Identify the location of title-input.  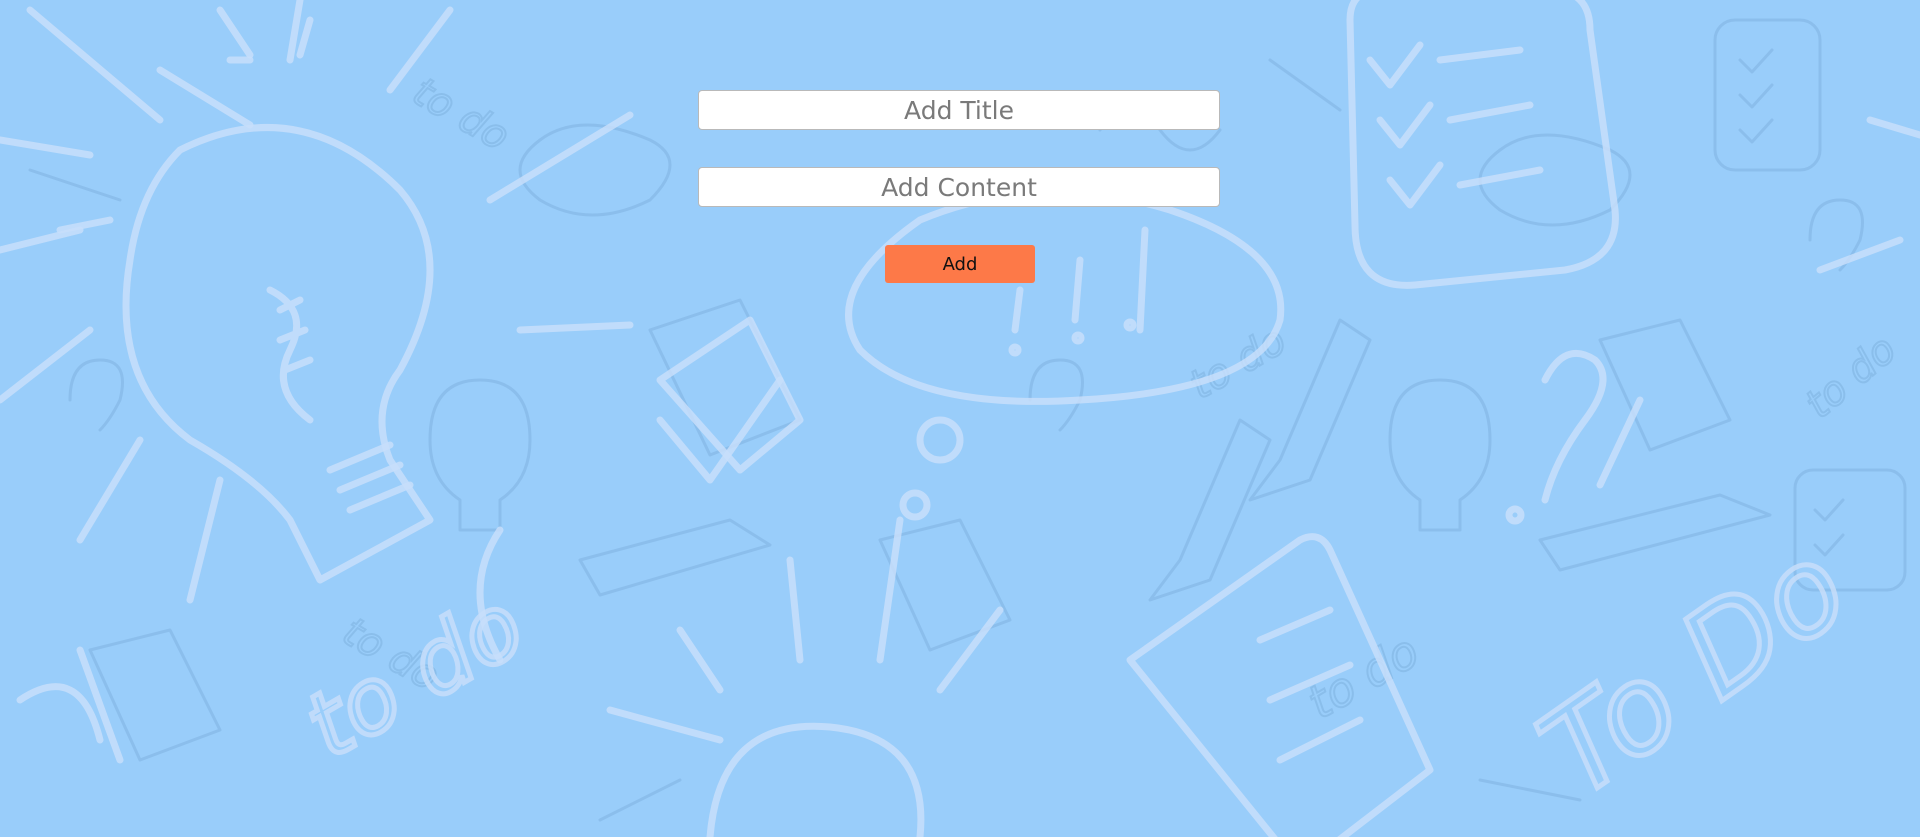
(959, 110).